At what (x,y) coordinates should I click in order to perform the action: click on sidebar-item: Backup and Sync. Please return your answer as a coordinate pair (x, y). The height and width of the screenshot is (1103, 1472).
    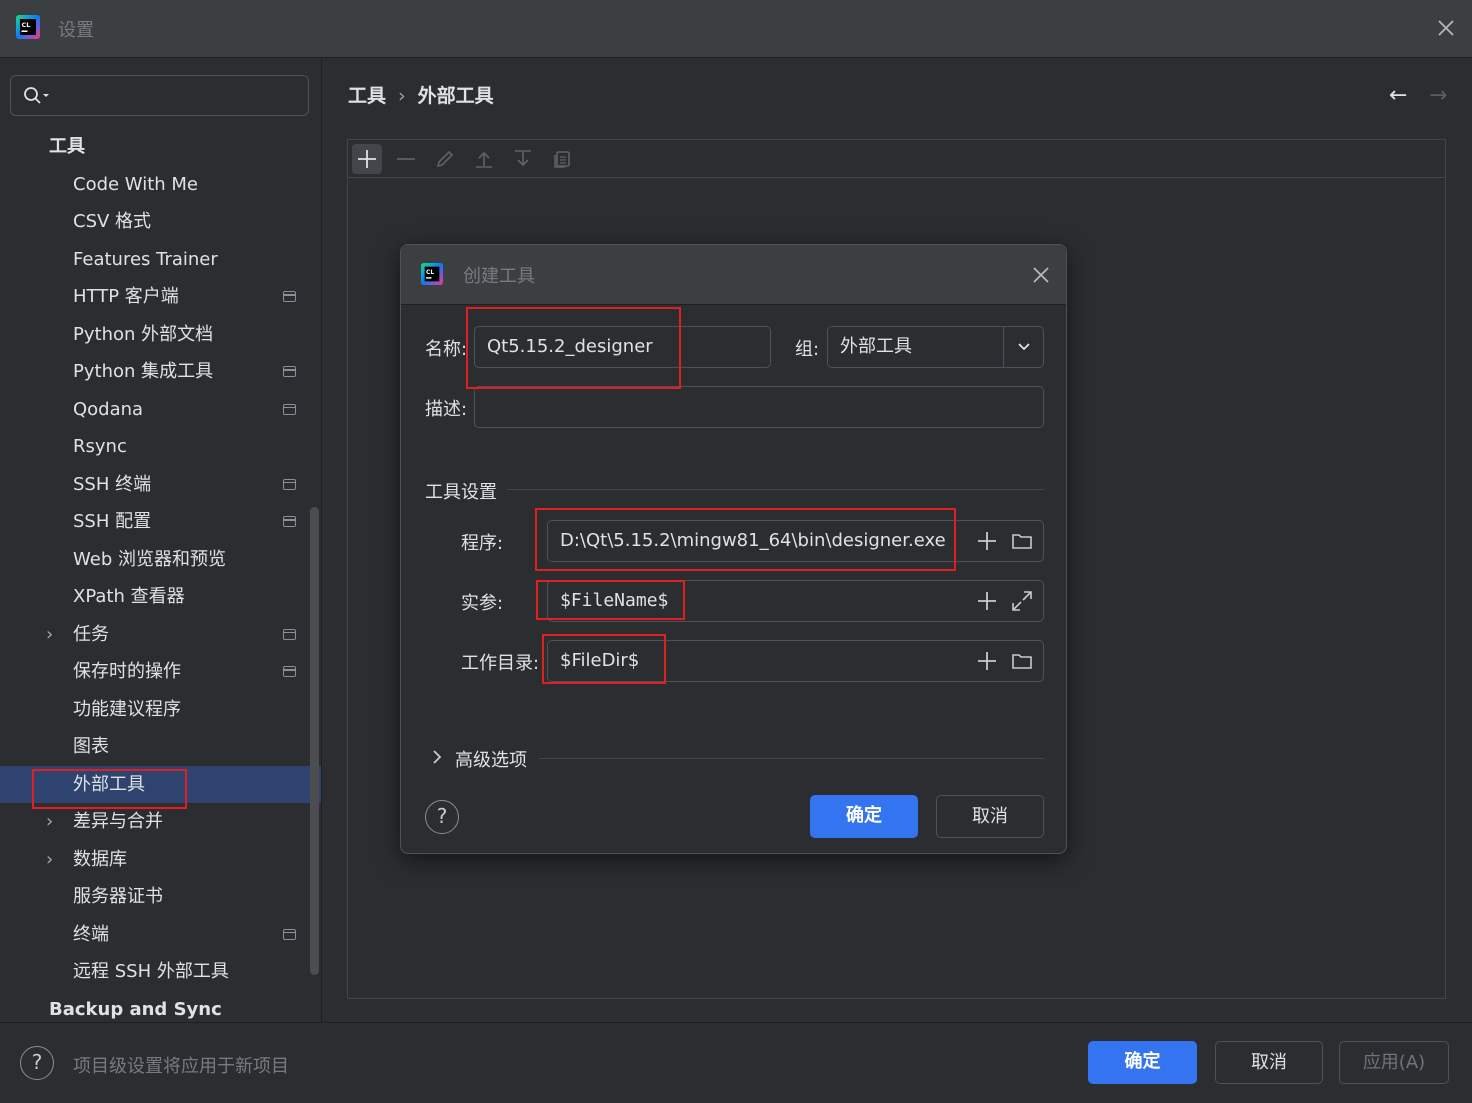
    Looking at the image, I should click on (160, 1007).